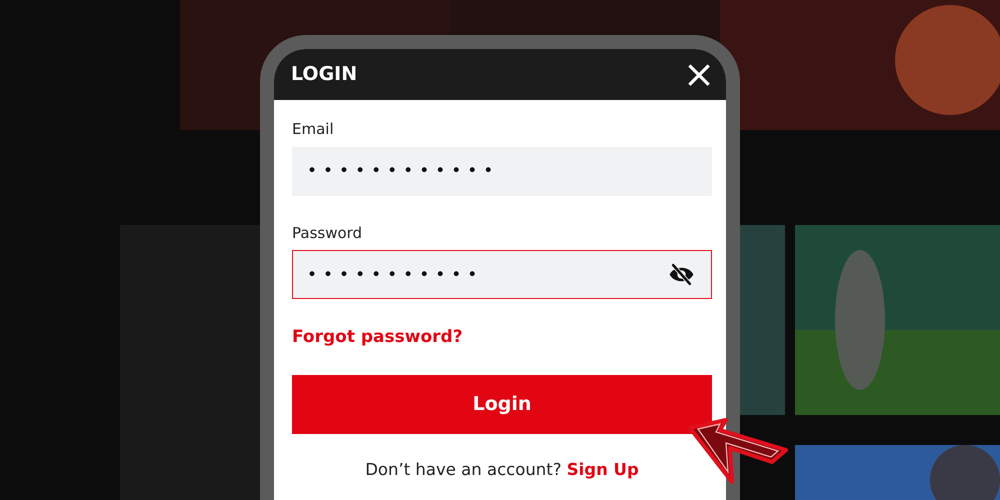  What do you see at coordinates (313, 129) in the screenshot?
I see `field-label: Email` at bounding box center [313, 129].